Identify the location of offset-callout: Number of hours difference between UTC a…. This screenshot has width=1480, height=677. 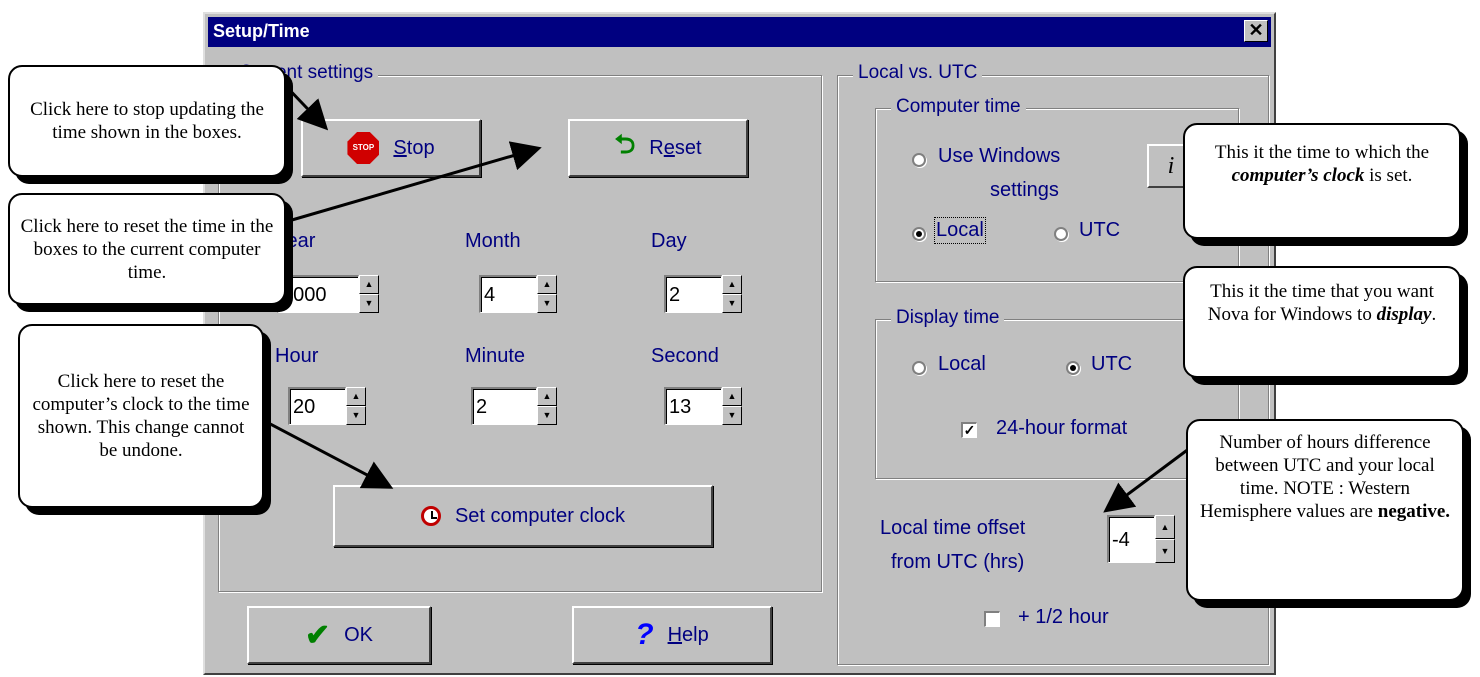
(1325, 510).